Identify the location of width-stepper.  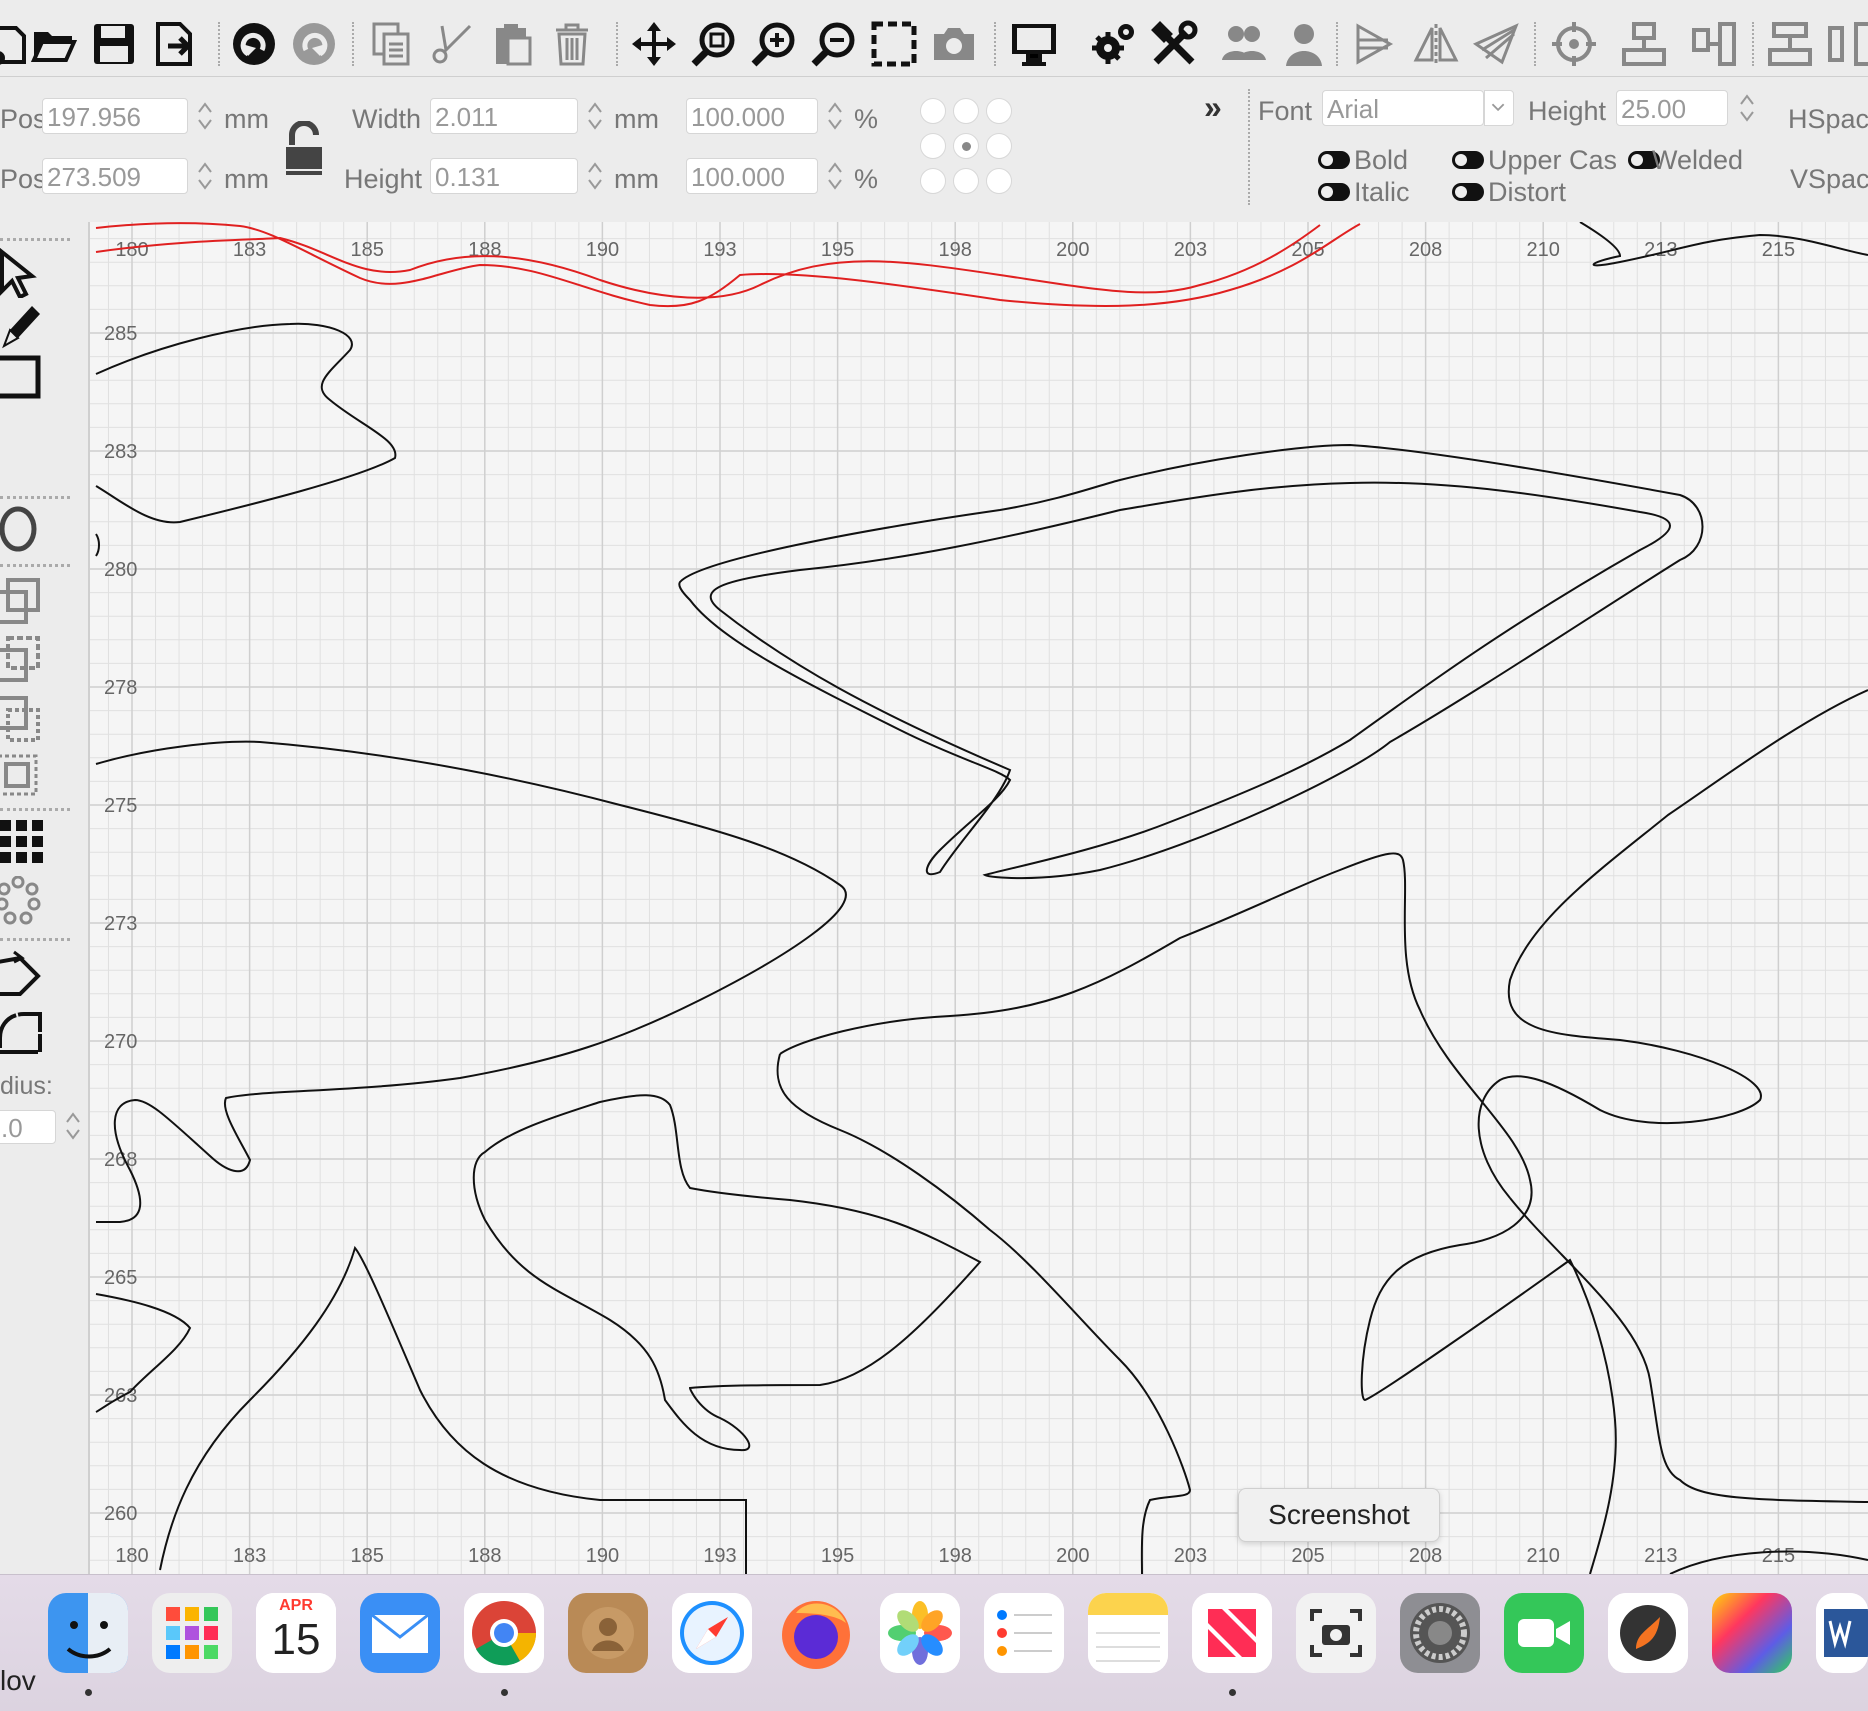
(595, 116).